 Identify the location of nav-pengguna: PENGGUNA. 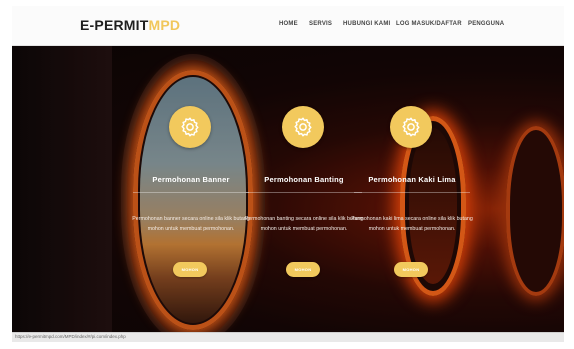
(486, 24).